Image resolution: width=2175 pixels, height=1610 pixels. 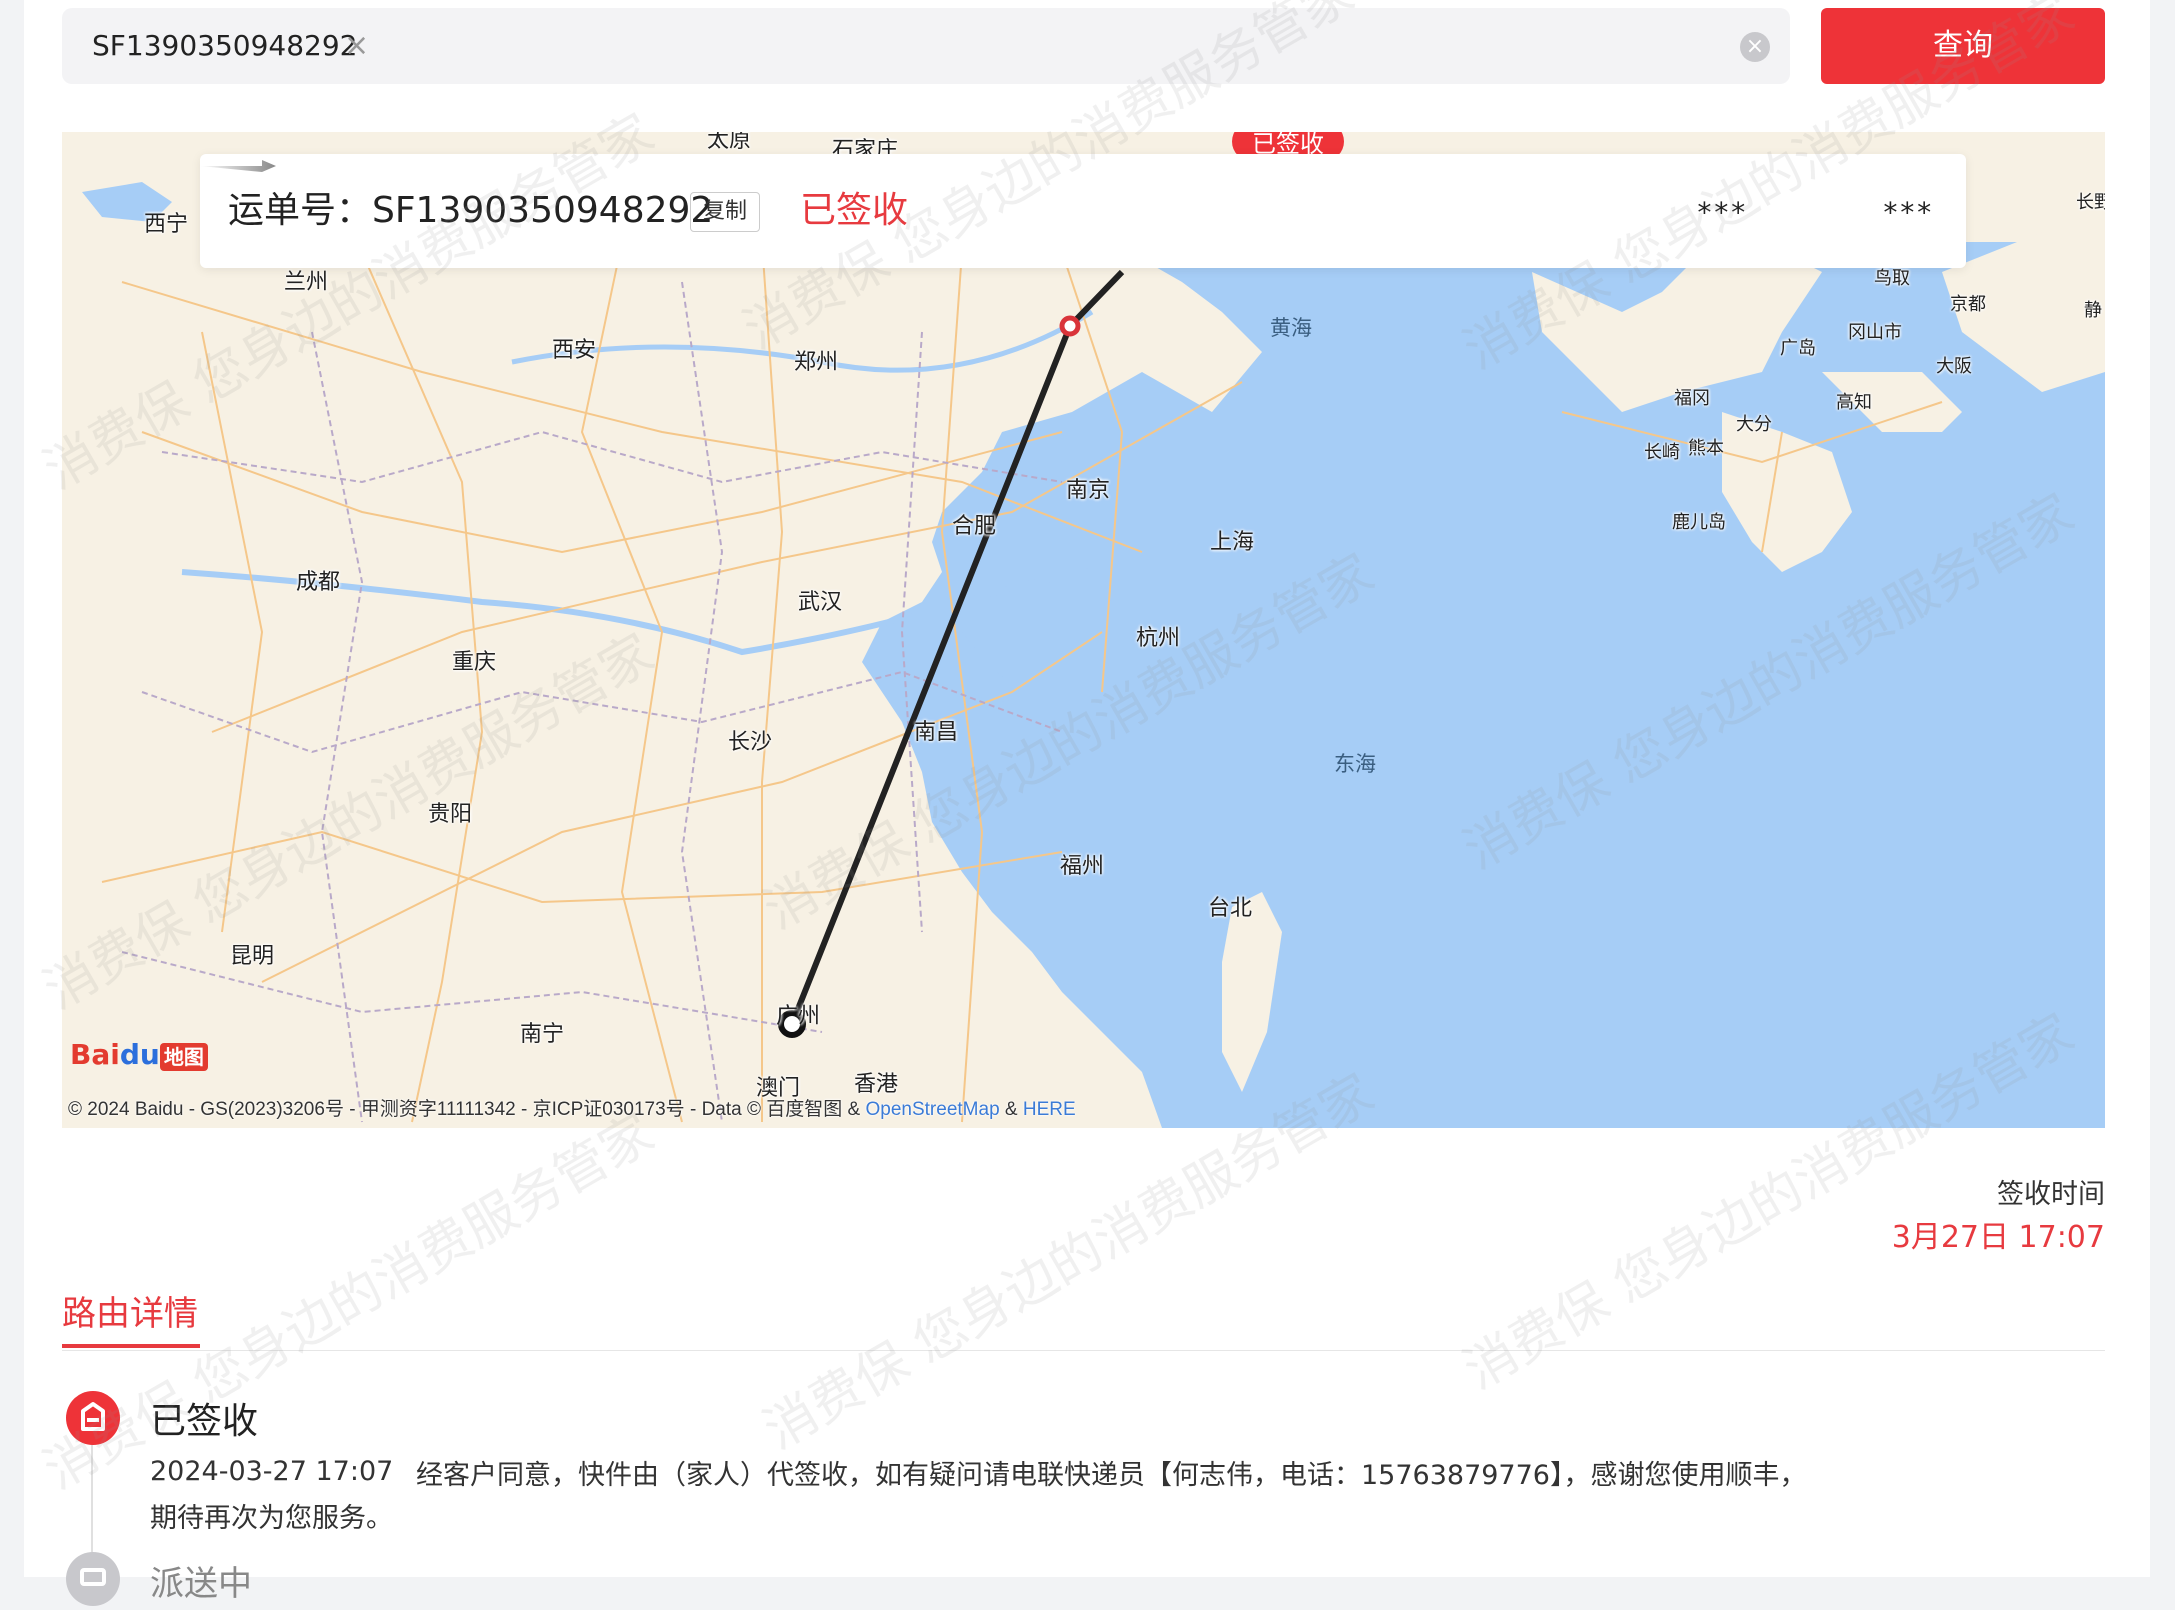 What do you see at coordinates (542, 1034) in the screenshot?
I see `city-label: 南宁` at bounding box center [542, 1034].